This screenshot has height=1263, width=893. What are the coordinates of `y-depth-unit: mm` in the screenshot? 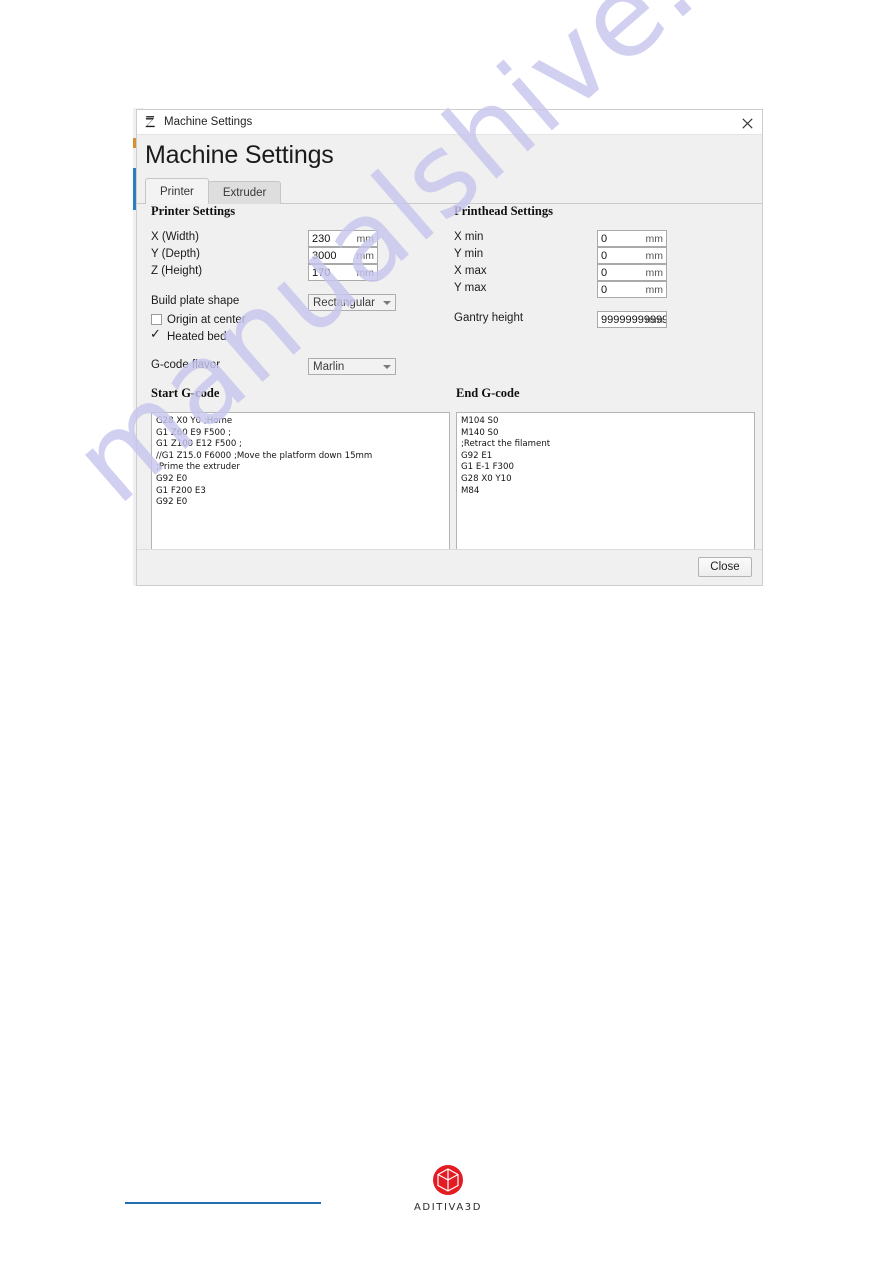 It's located at (365, 255).